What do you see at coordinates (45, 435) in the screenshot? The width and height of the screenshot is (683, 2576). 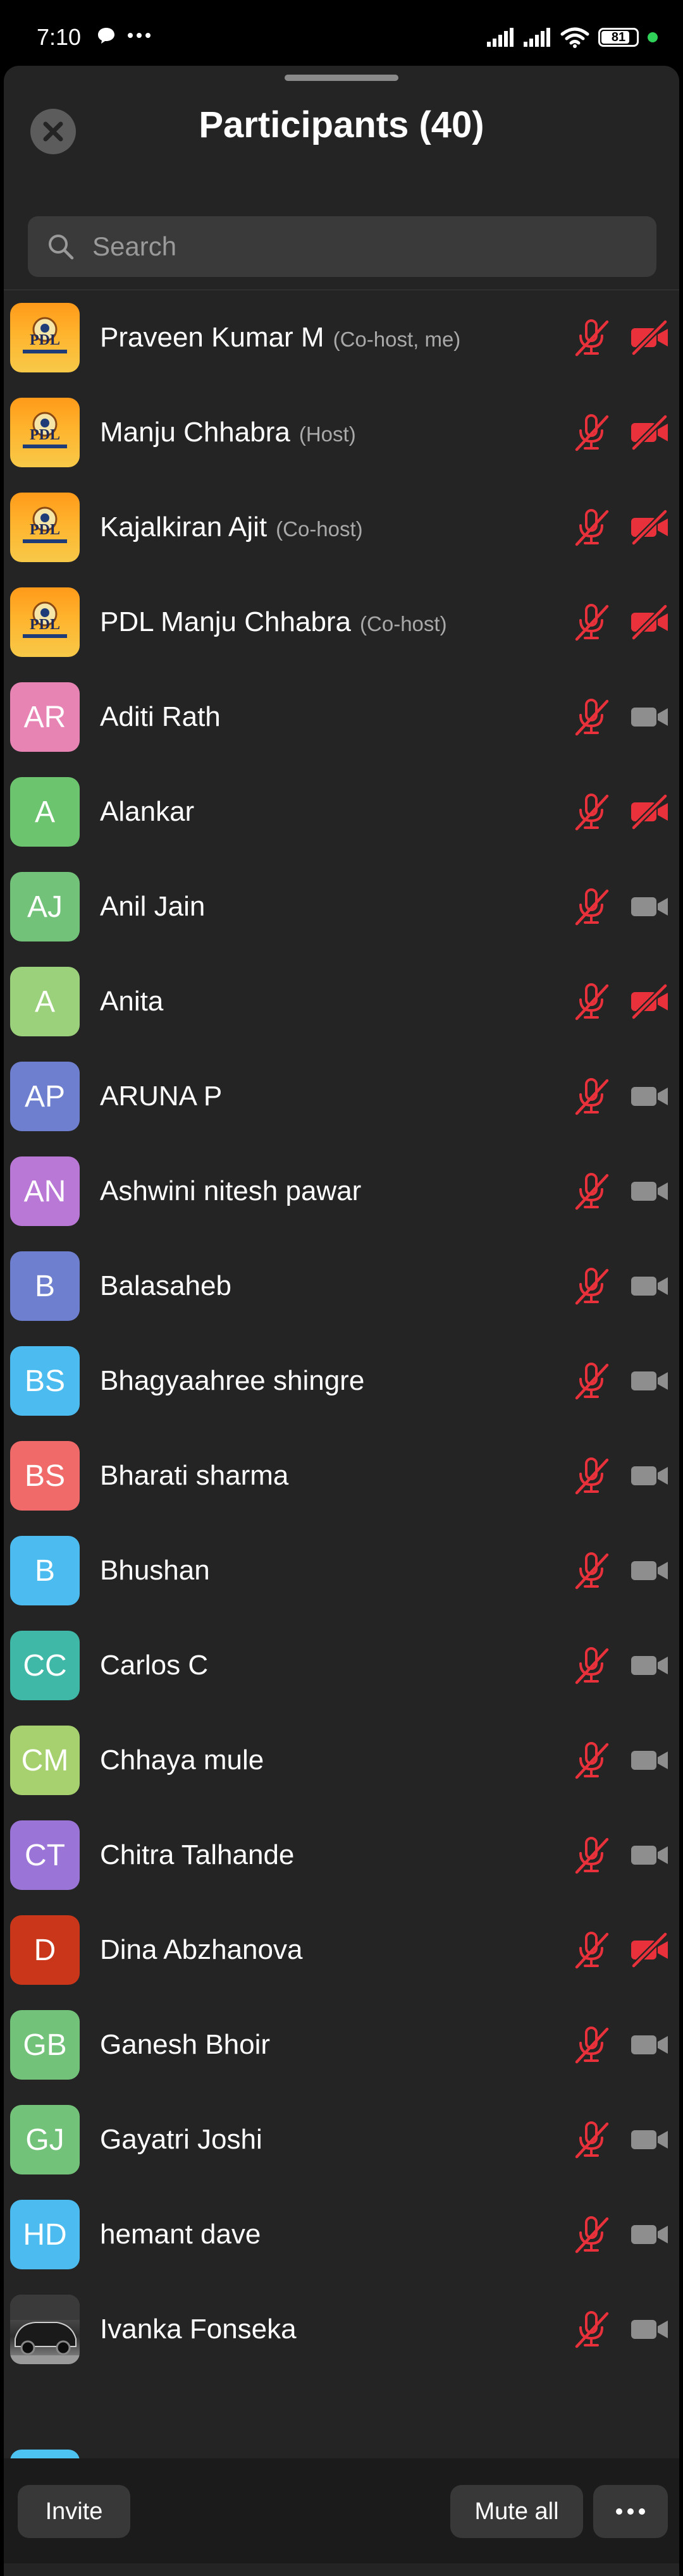 I see `avatar-logo-text: PDL` at bounding box center [45, 435].